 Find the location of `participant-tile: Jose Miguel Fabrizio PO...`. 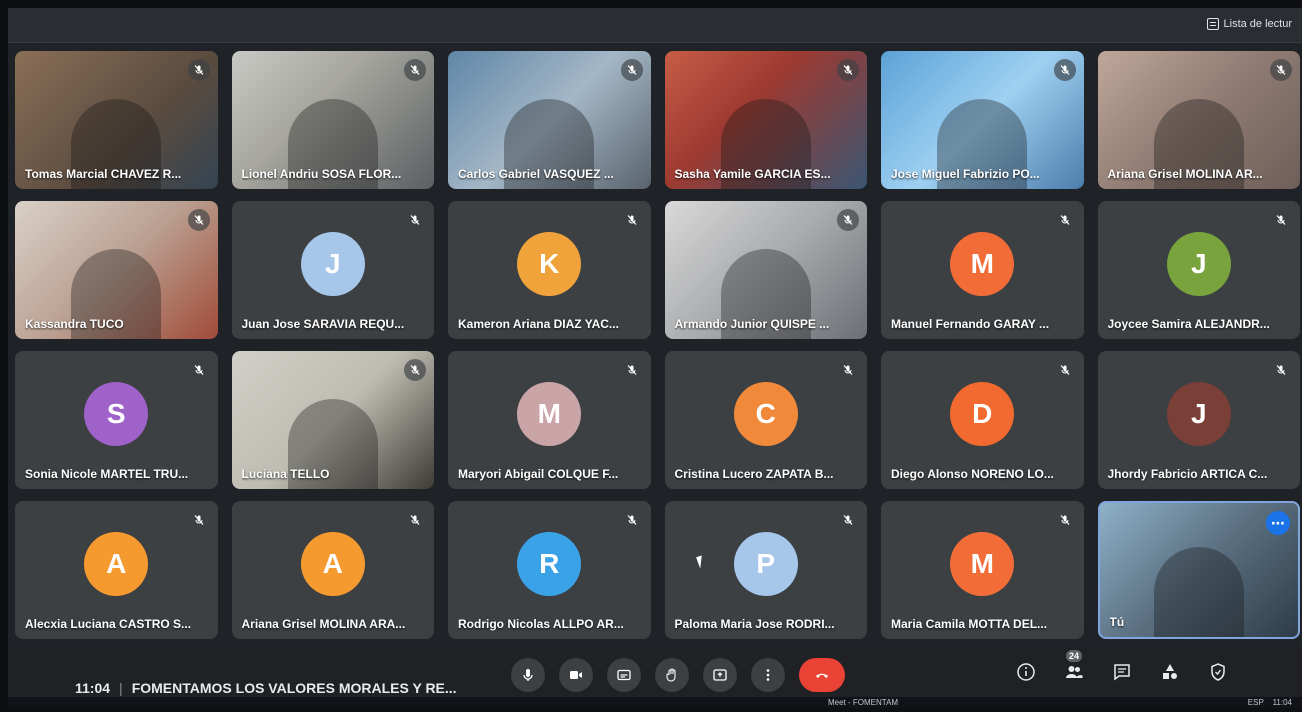

participant-tile: Jose Miguel Fabrizio PO... is located at coordinates (982, 120).